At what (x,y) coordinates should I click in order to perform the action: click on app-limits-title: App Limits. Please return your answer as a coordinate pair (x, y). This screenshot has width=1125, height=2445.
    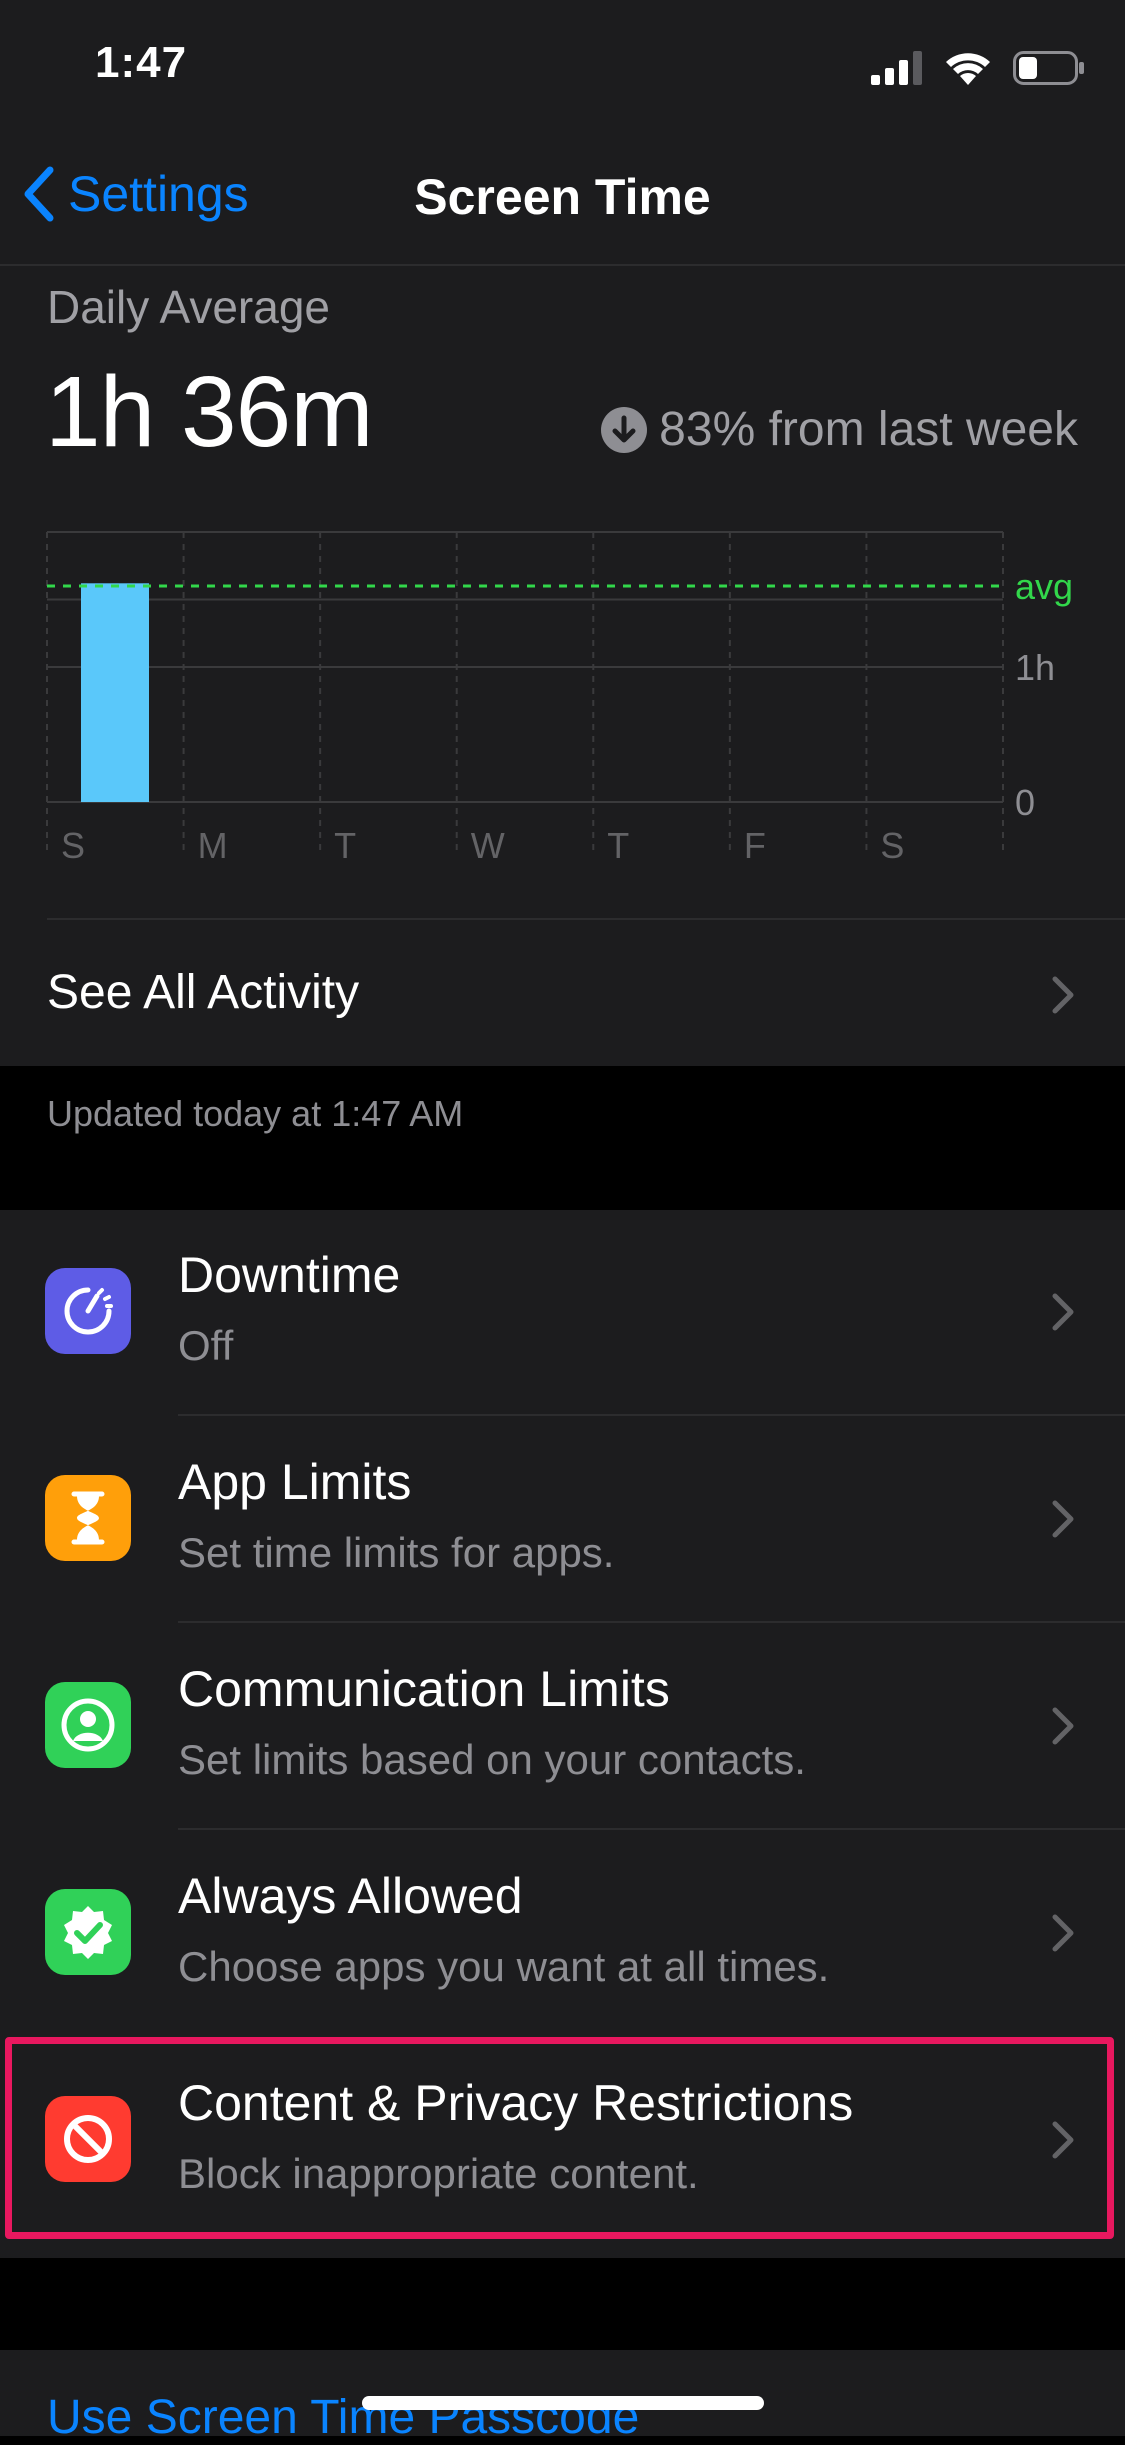
    Looking at the image, I should click on (295, 1482).